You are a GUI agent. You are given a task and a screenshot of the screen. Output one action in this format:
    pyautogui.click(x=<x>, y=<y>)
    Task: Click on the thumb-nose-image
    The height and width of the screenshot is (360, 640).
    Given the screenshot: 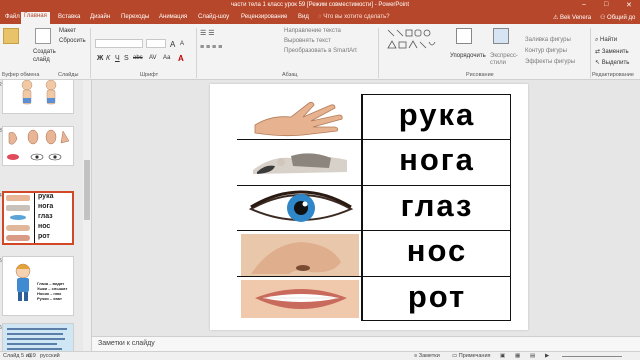 What is the action you would take?
    pyautogui.click(x=18, y=228)
    